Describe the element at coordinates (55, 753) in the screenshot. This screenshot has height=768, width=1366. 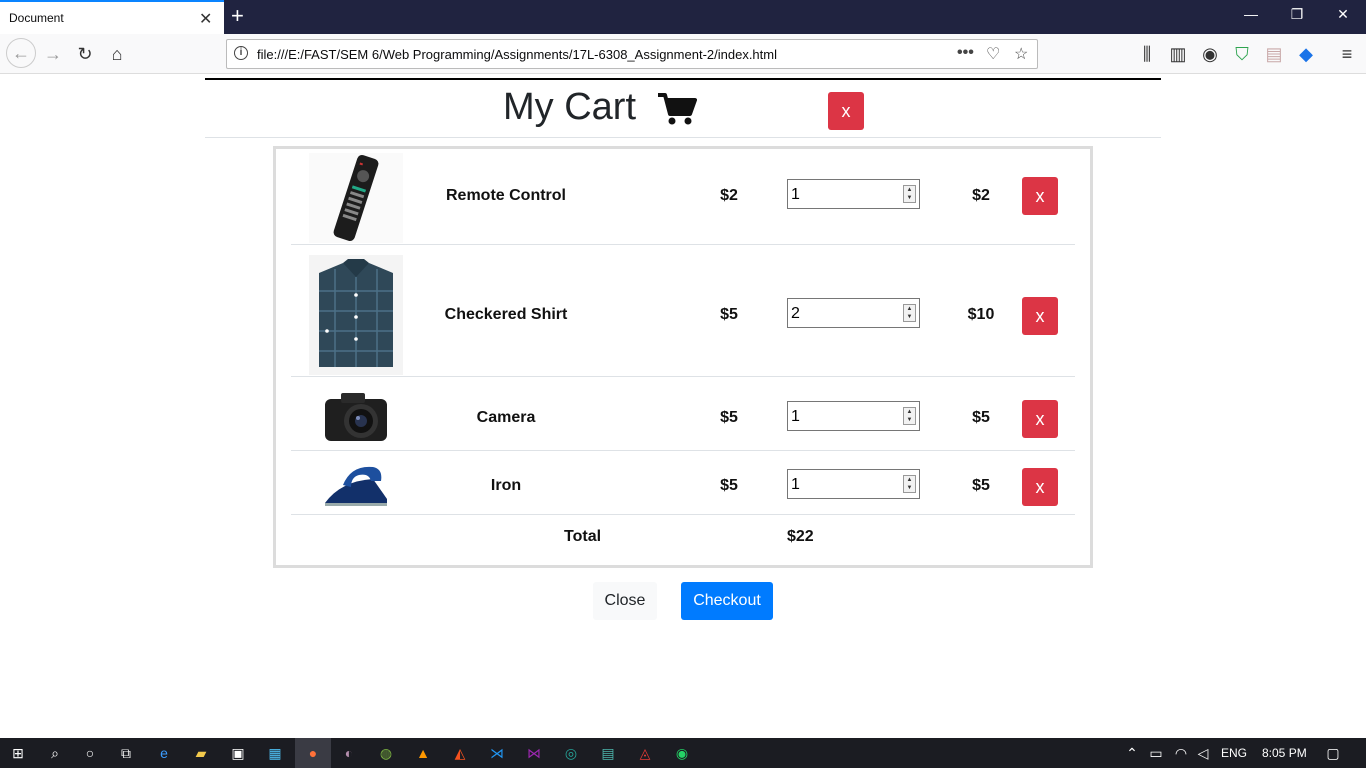
I see `search-icon: ⌕` at that location.